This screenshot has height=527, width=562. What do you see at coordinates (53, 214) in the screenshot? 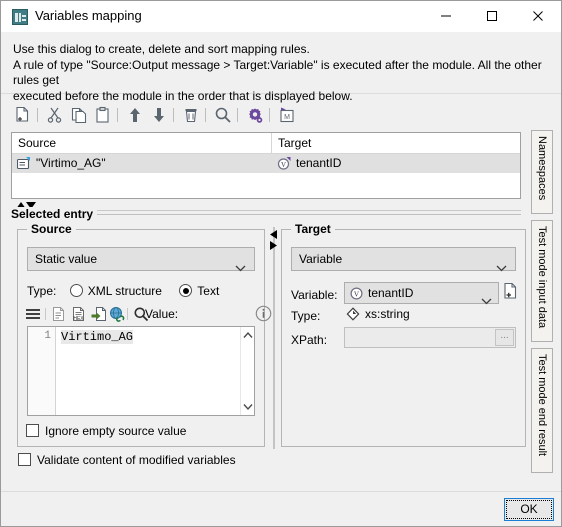
I see `selected-entry-group-label: Selected entry` at bounding box center [53, 214].